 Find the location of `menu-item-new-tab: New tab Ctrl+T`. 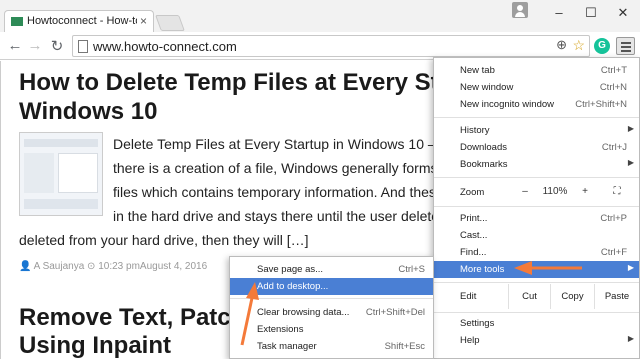

menu-item-new-tab: New tab Ctrl+T is located at coordinates (536, 70).